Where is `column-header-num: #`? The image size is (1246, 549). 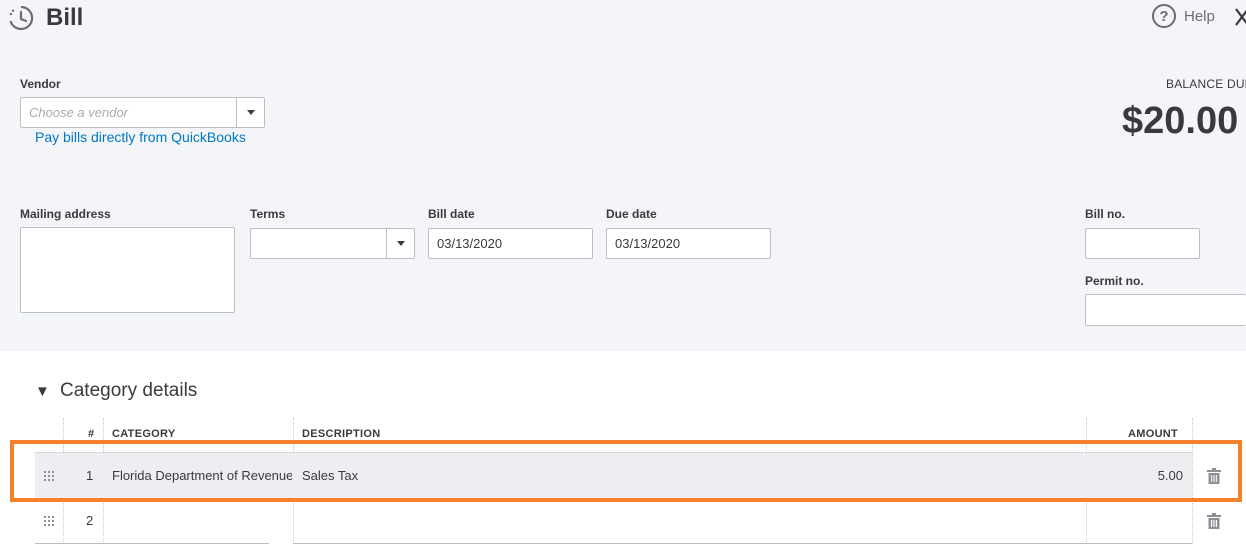
column-header-num: # is located at coordinates (91, 434).